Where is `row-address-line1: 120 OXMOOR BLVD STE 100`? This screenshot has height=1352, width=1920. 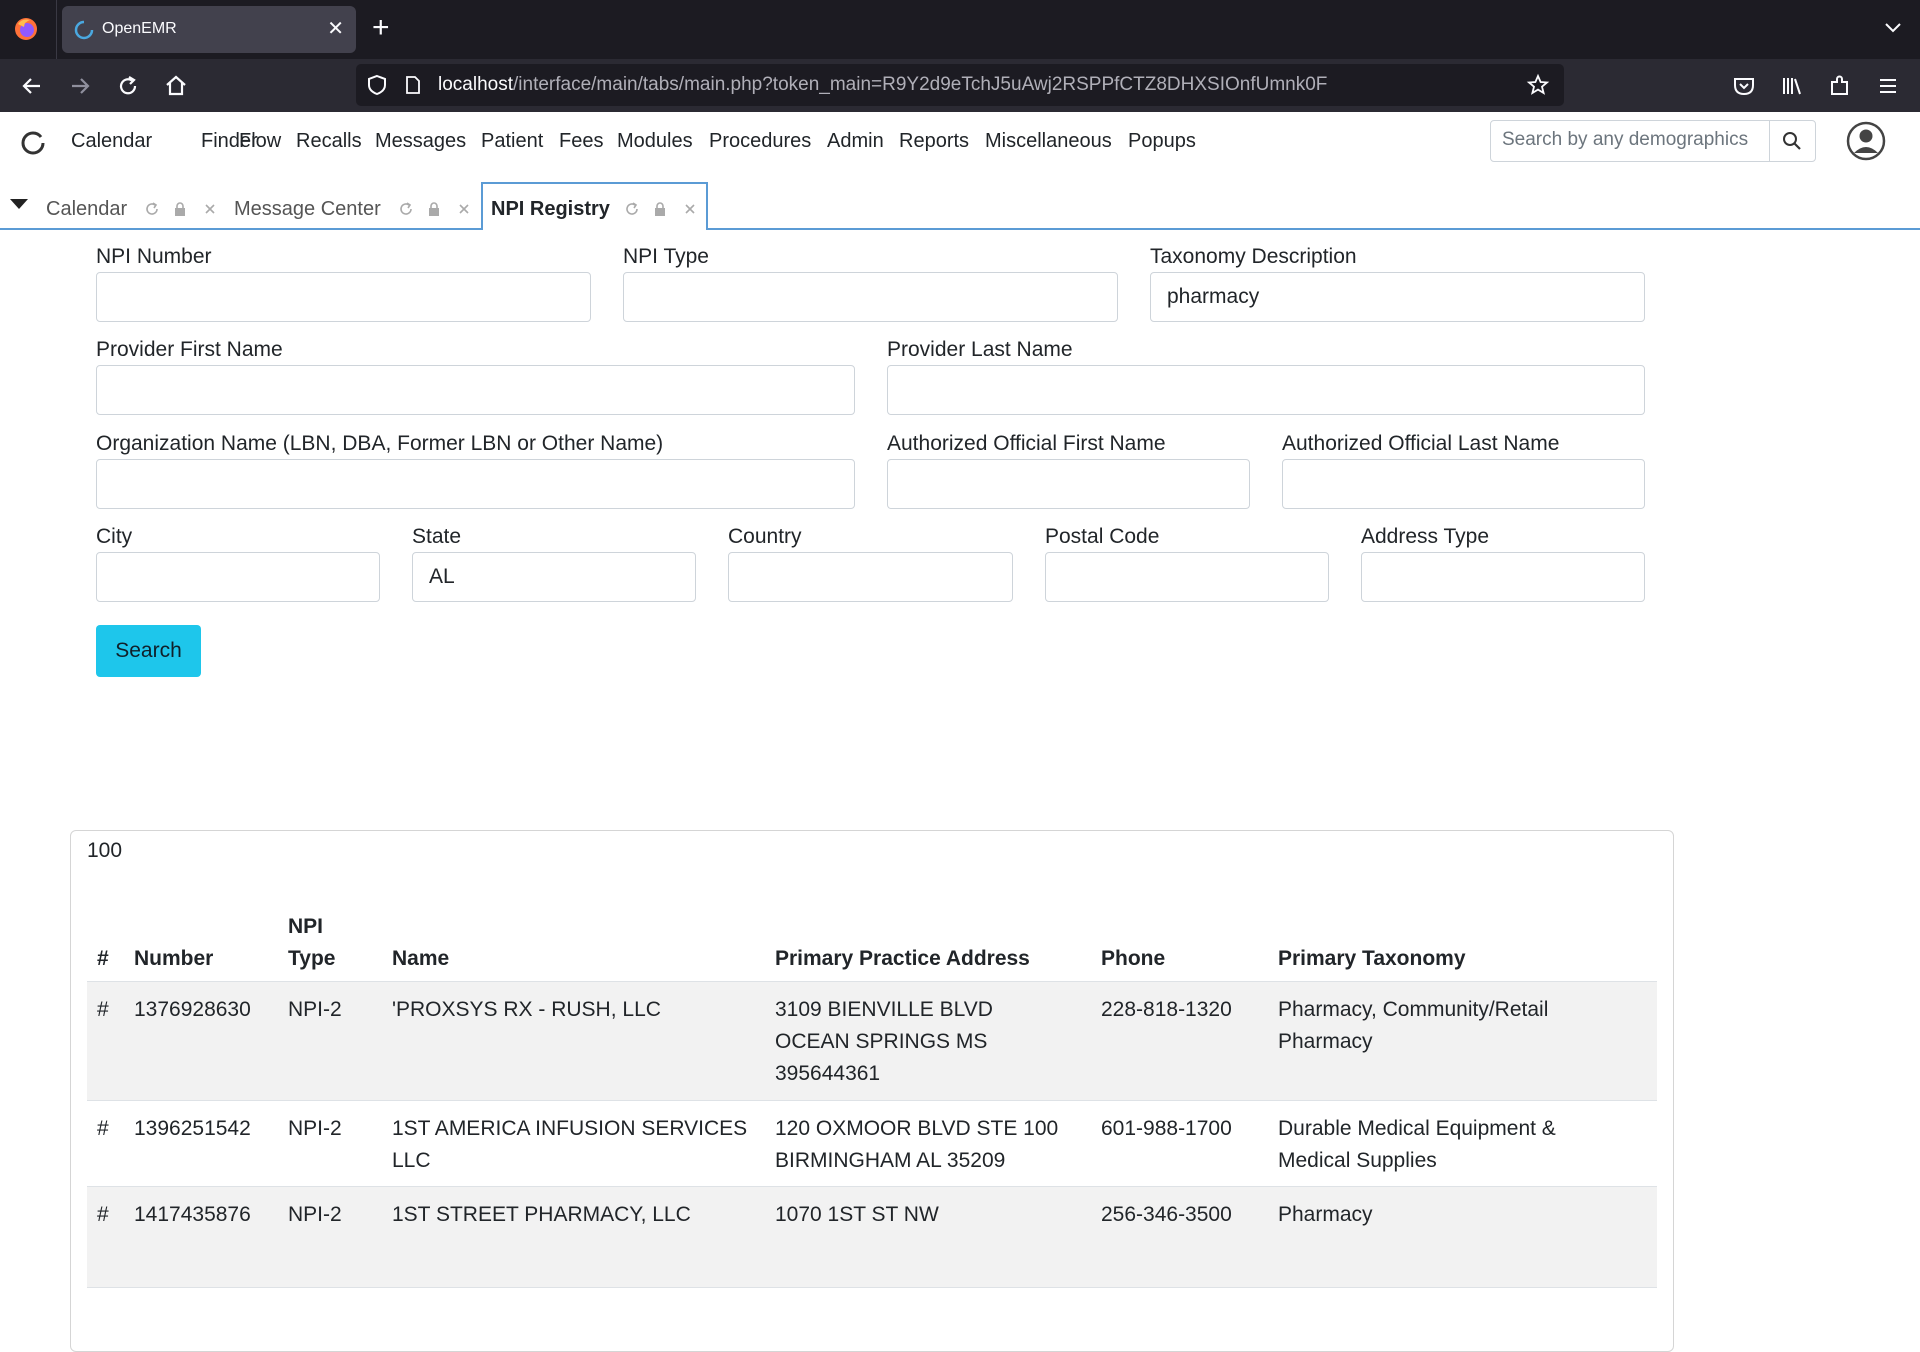
row-address-line1: 120 OXMOOR BLVD STE 100 is located at coordinates (917, 1128).